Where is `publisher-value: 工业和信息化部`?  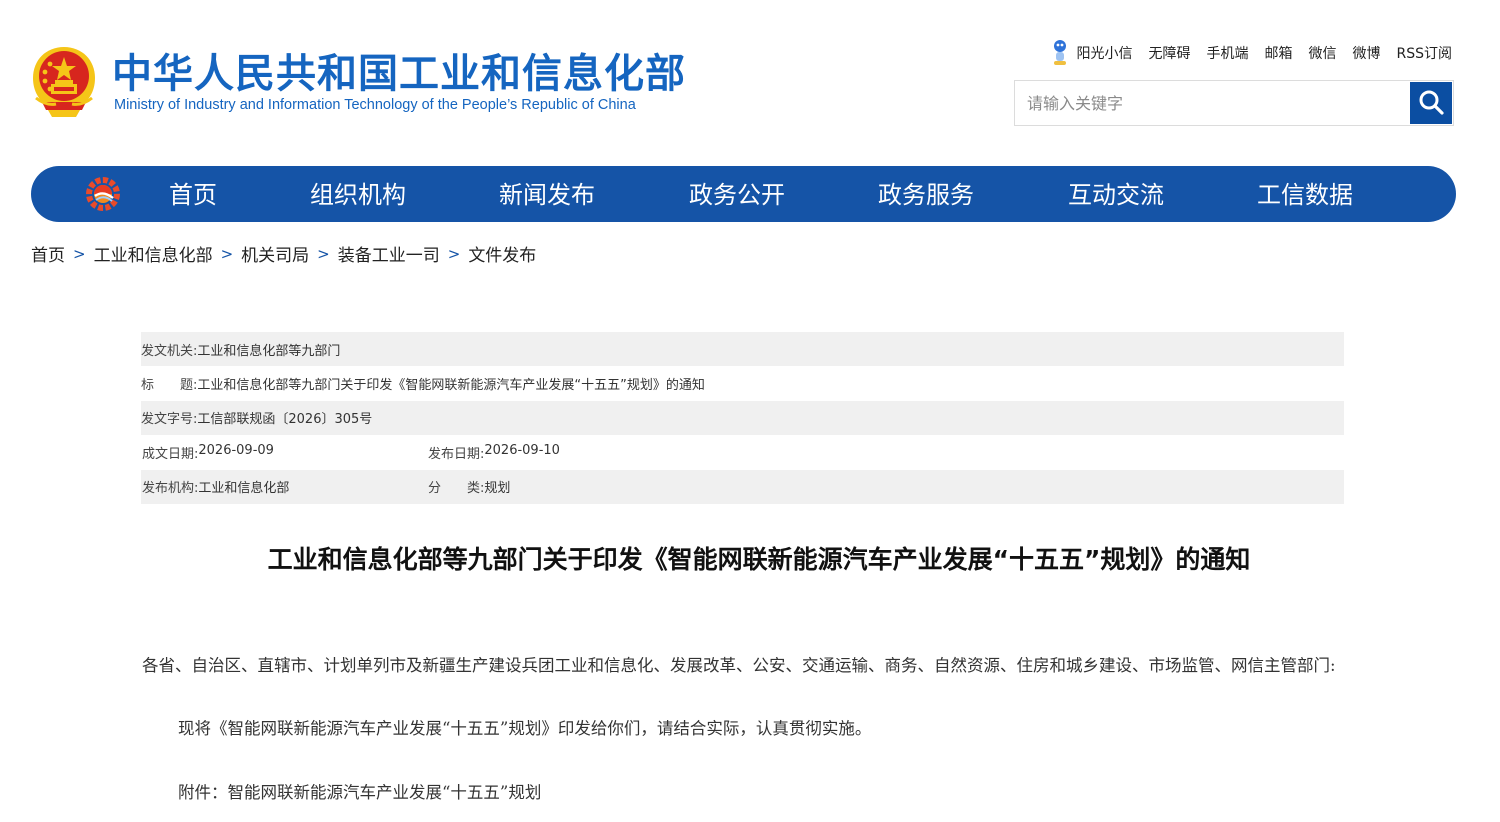 publisher-value: 工业和信息化部 is located at coordinates (244, 489).